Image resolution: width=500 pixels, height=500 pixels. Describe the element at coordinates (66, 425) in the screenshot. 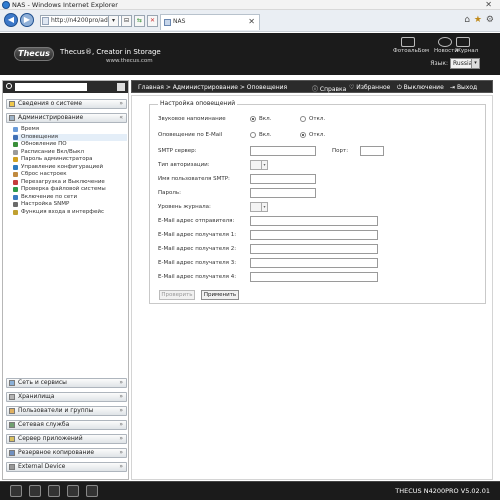

I see `sidebar-category-network-service: Сетевая служба »` at that location.